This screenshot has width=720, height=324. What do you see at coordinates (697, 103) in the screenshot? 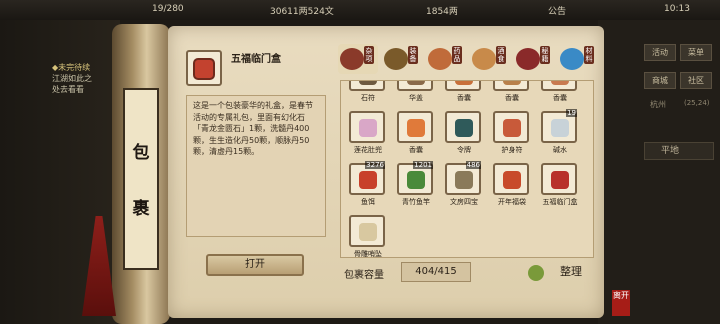
I see `location-coords: (25,24)` at bounding box center [697, 103].